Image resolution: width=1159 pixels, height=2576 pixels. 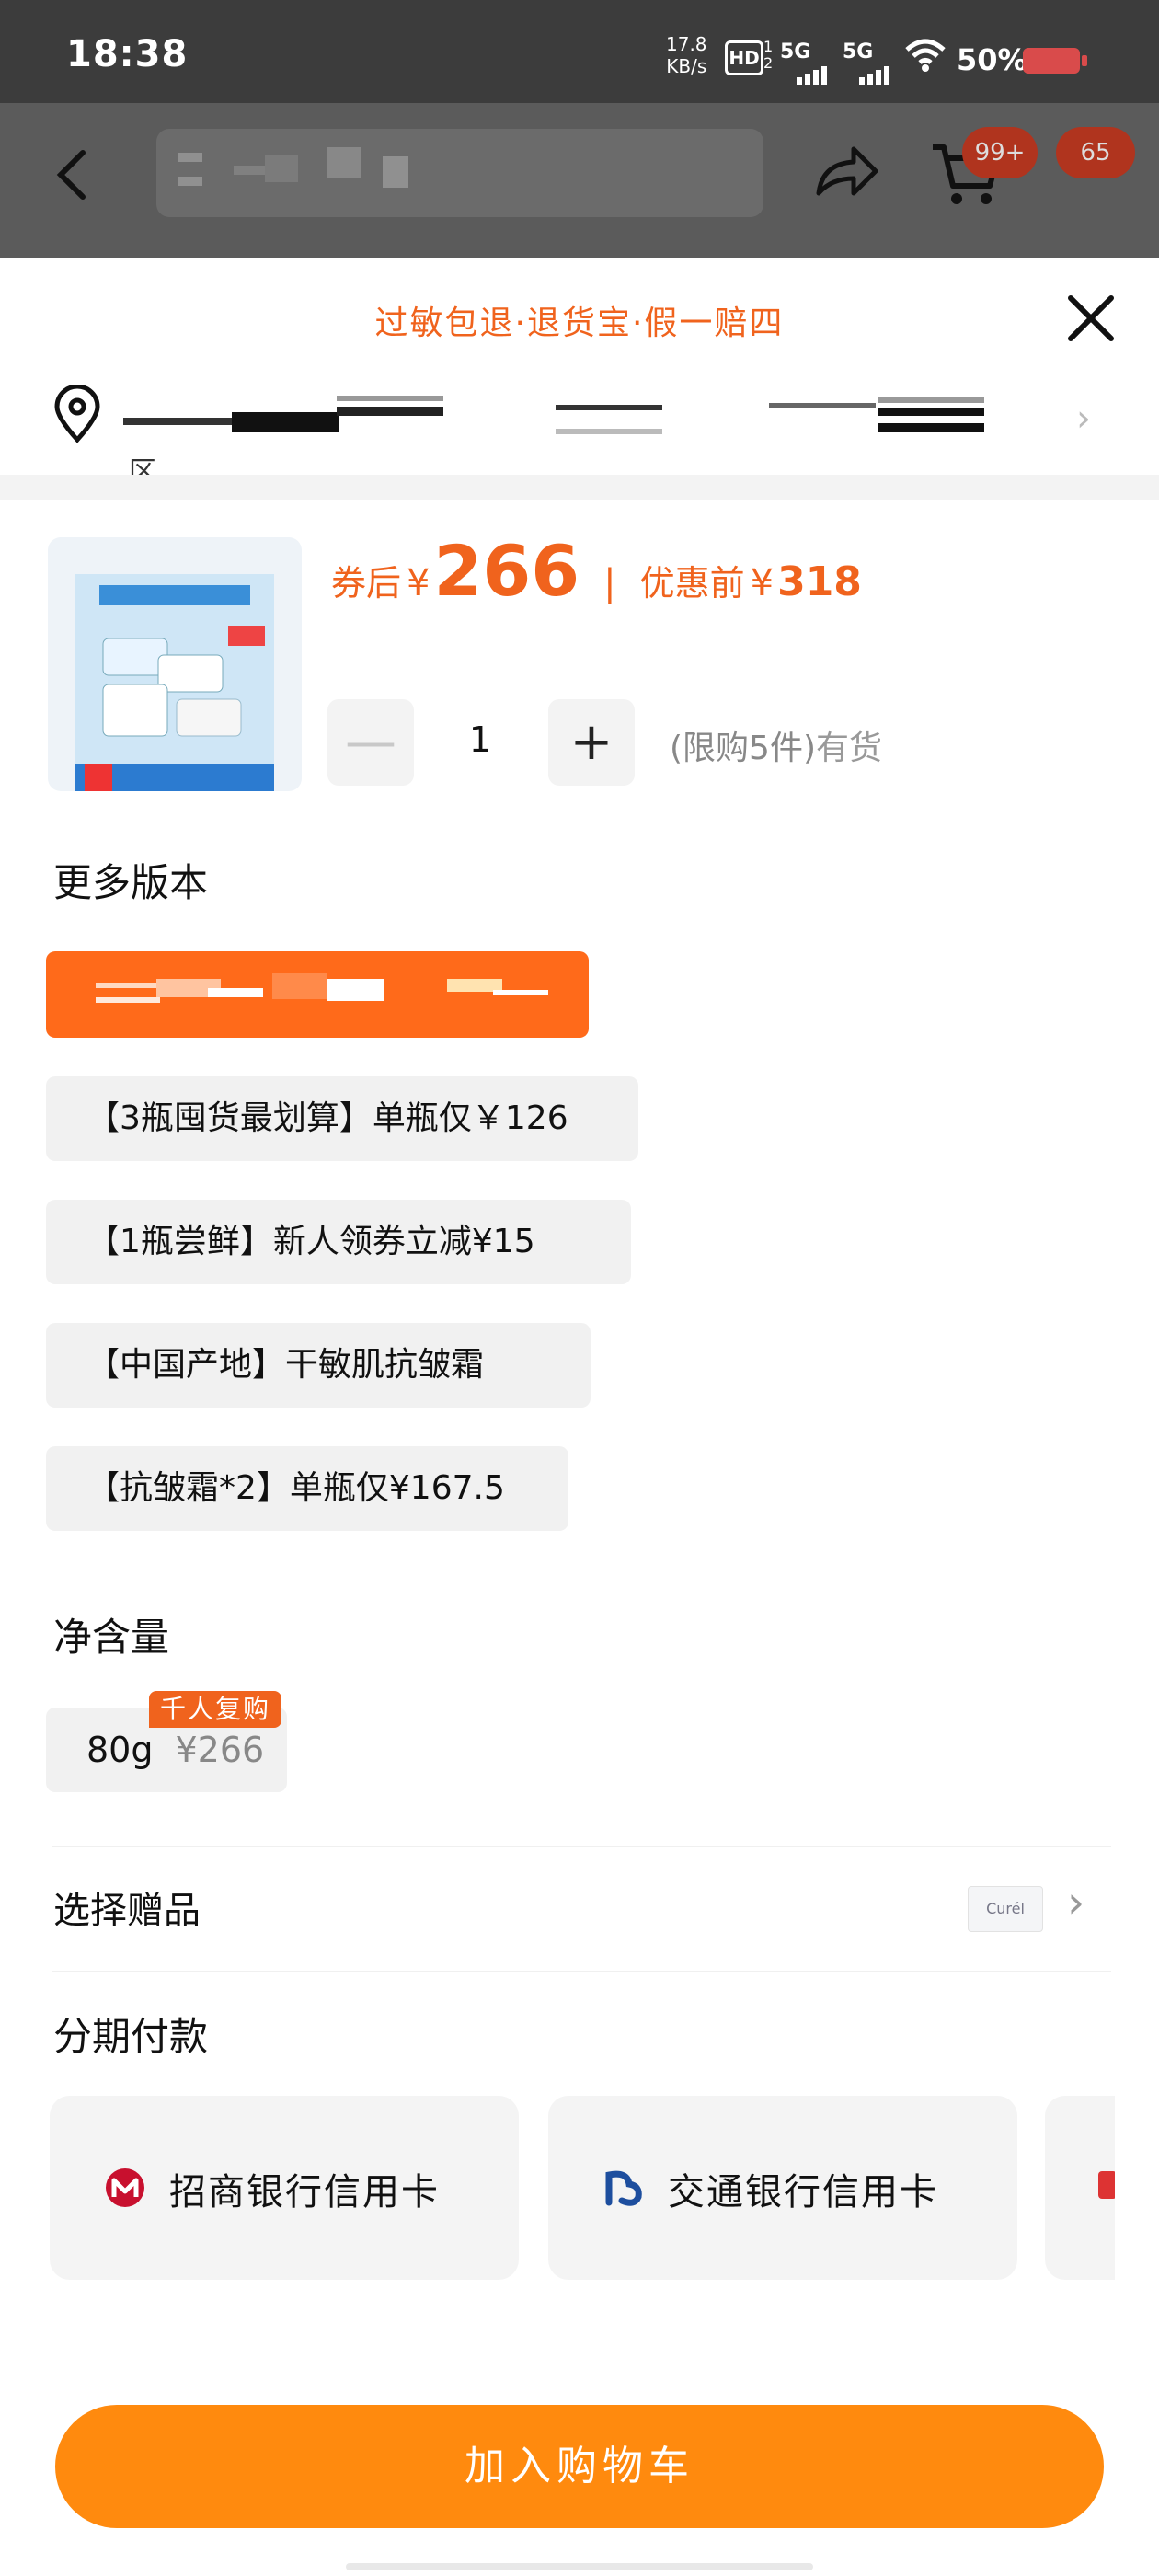 I want to click on installment-card-label: 交通银行信用卡, so click(x=803, y=2192).